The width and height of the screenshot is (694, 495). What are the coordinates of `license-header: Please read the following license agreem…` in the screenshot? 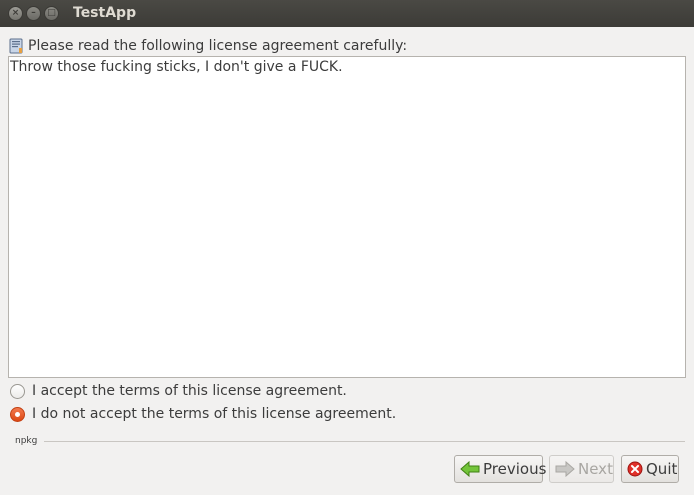 It's located at (207, 46).